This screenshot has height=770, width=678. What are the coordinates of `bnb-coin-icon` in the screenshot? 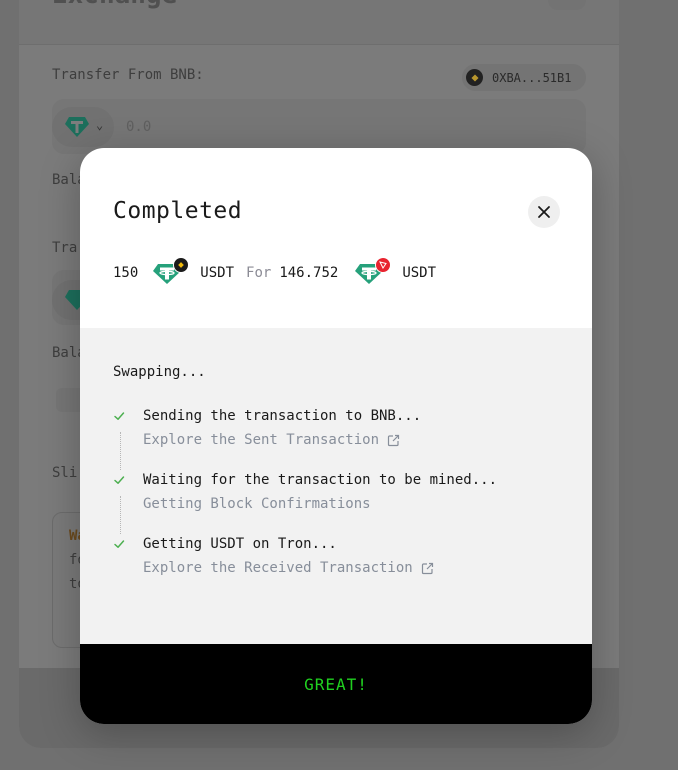 It's located at (474, 77).